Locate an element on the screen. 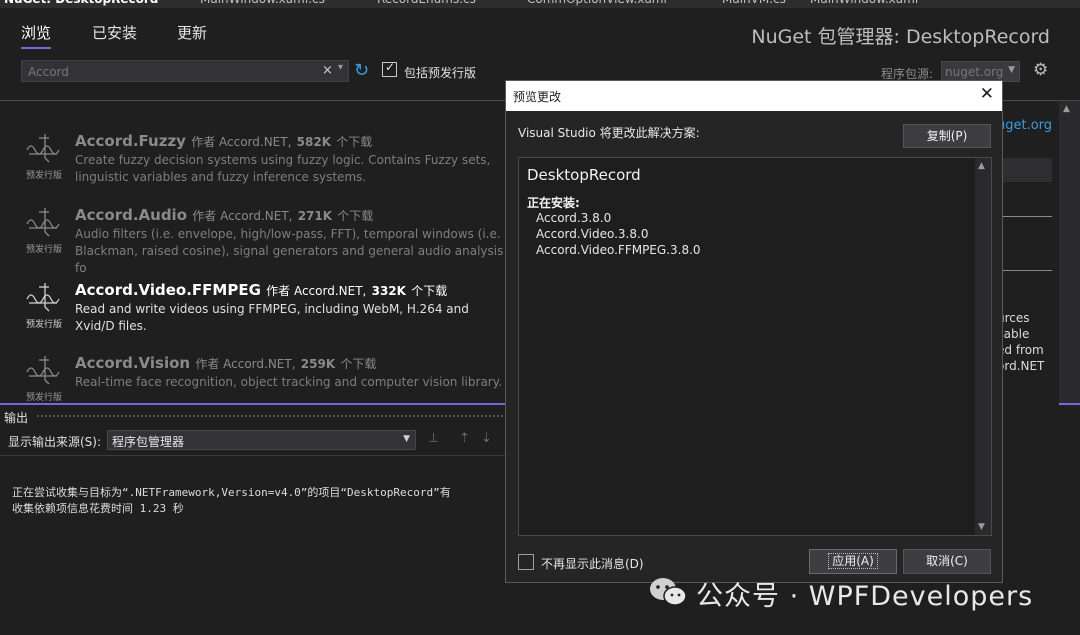 The height and width of the screenshot is (635, 1080). details-text: ed from is located at coordinates (1020, 350).